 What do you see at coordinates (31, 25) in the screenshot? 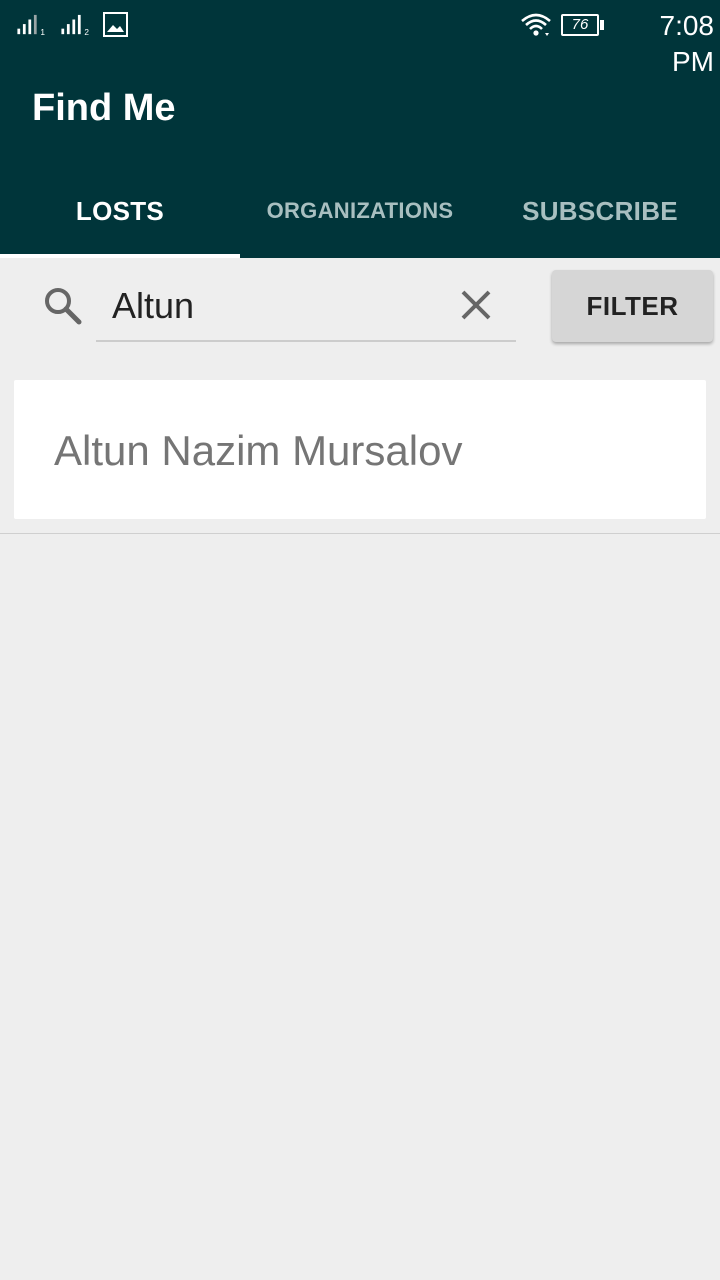
I see `signal-sim1-icon: 1` at bounding box center [31, 25].